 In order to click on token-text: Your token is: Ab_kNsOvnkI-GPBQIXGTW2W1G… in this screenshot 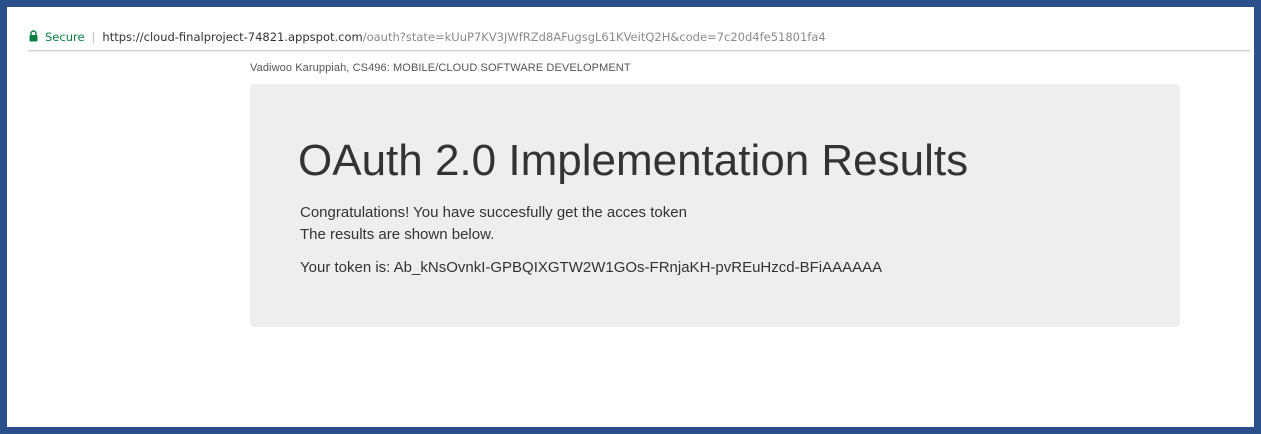, I will do `click(591, 267)`.